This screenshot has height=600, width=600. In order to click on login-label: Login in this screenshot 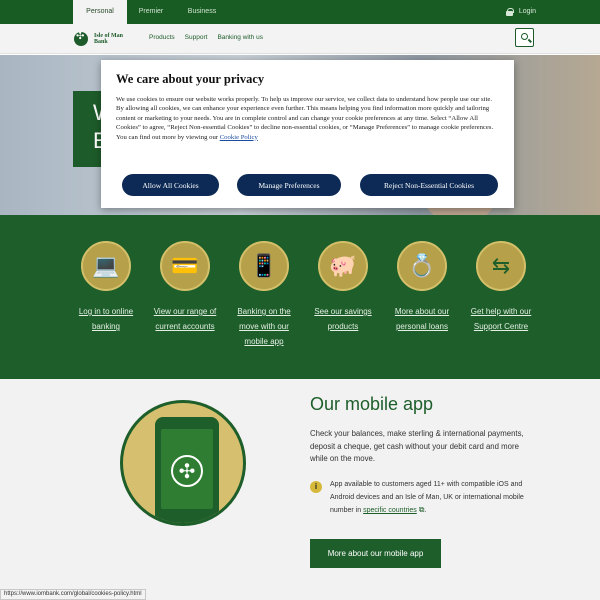, I will do `click(527, 11)`.